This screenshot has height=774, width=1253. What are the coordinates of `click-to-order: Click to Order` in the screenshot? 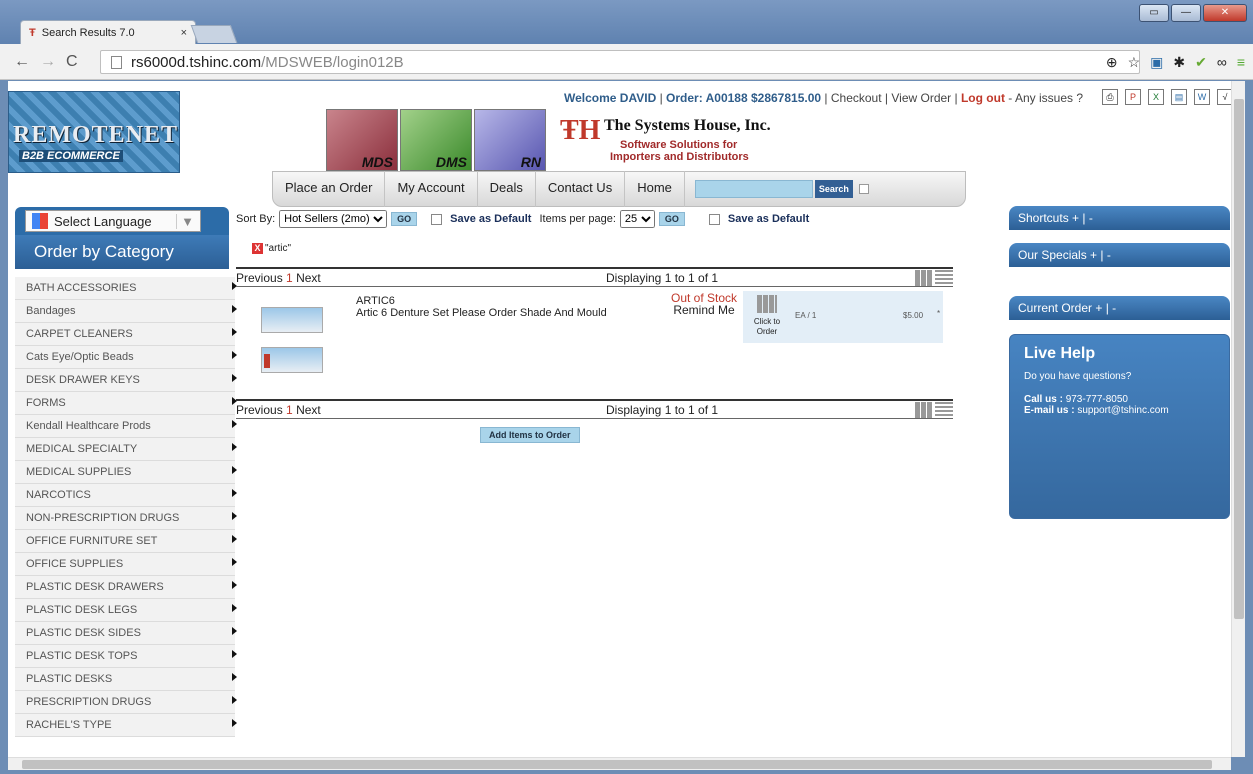 It's located at (767, 327).